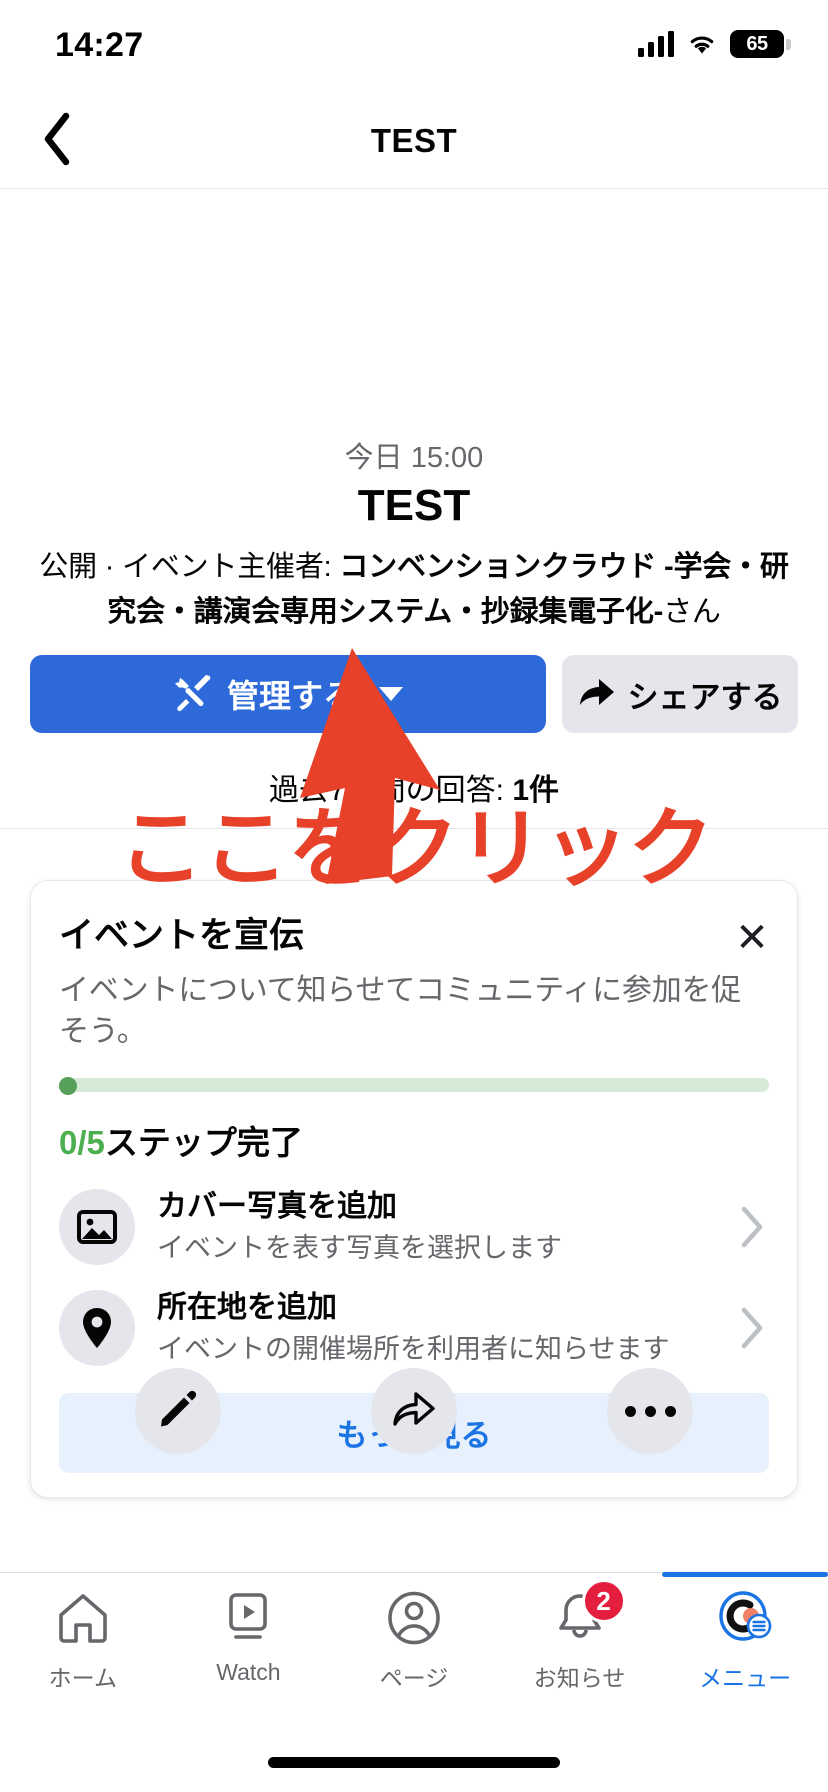 This screenshot has width=828, height=1792. I want to click on tab-notifications: 2 お知らせ, so click(580, 1636).